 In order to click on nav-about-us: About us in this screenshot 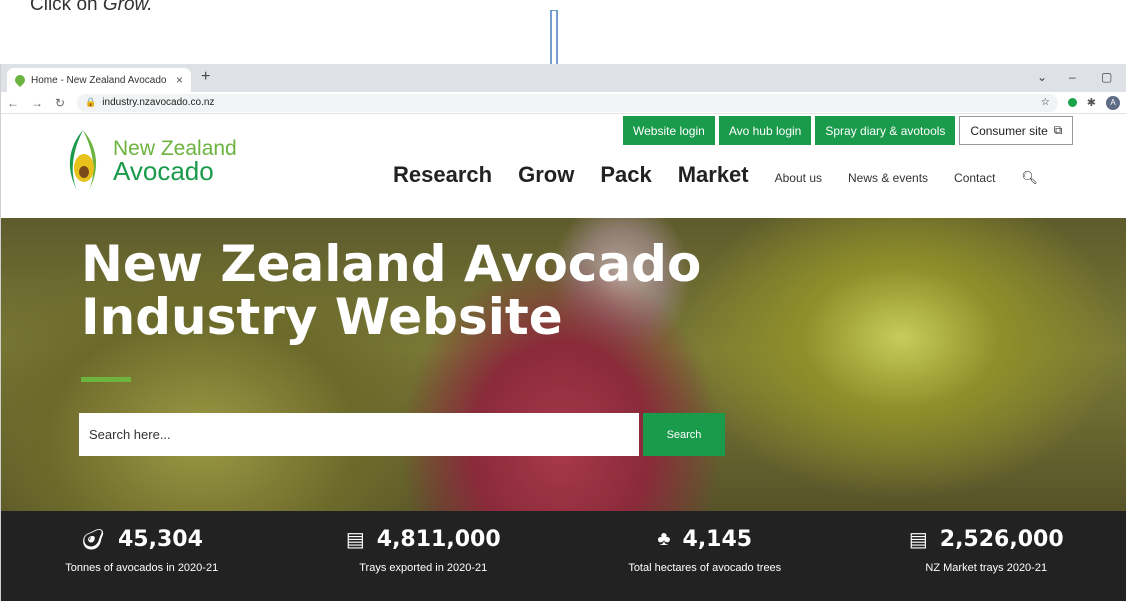, I will do `click(798, 178)`.